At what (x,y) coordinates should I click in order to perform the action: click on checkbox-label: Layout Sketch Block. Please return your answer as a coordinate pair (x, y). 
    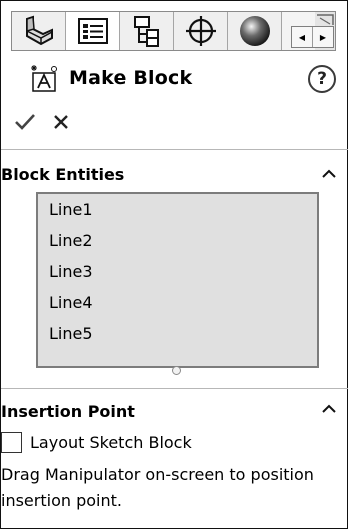
    Looking at the image, I should click on (111, 442).